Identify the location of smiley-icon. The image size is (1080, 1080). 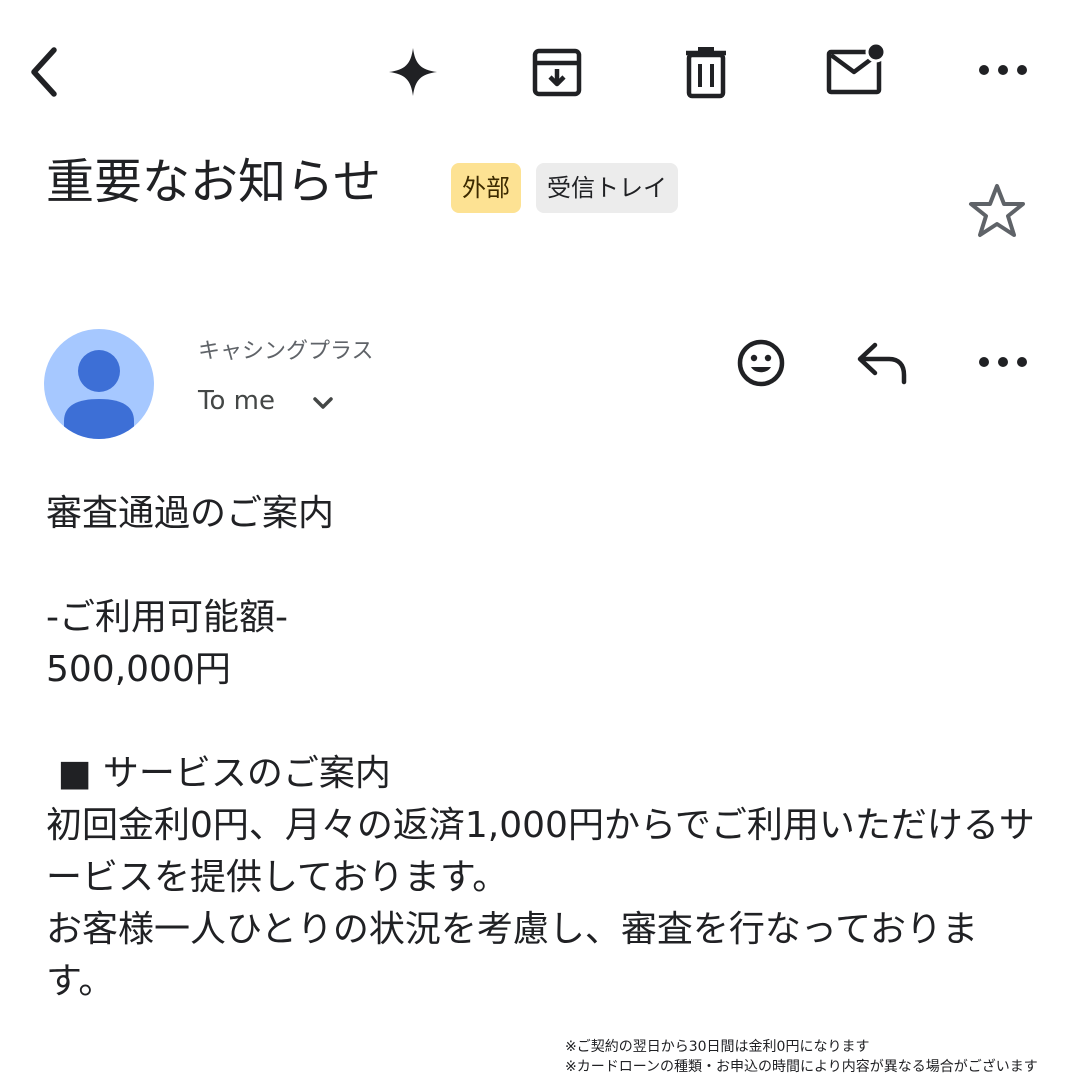
(761, 363).